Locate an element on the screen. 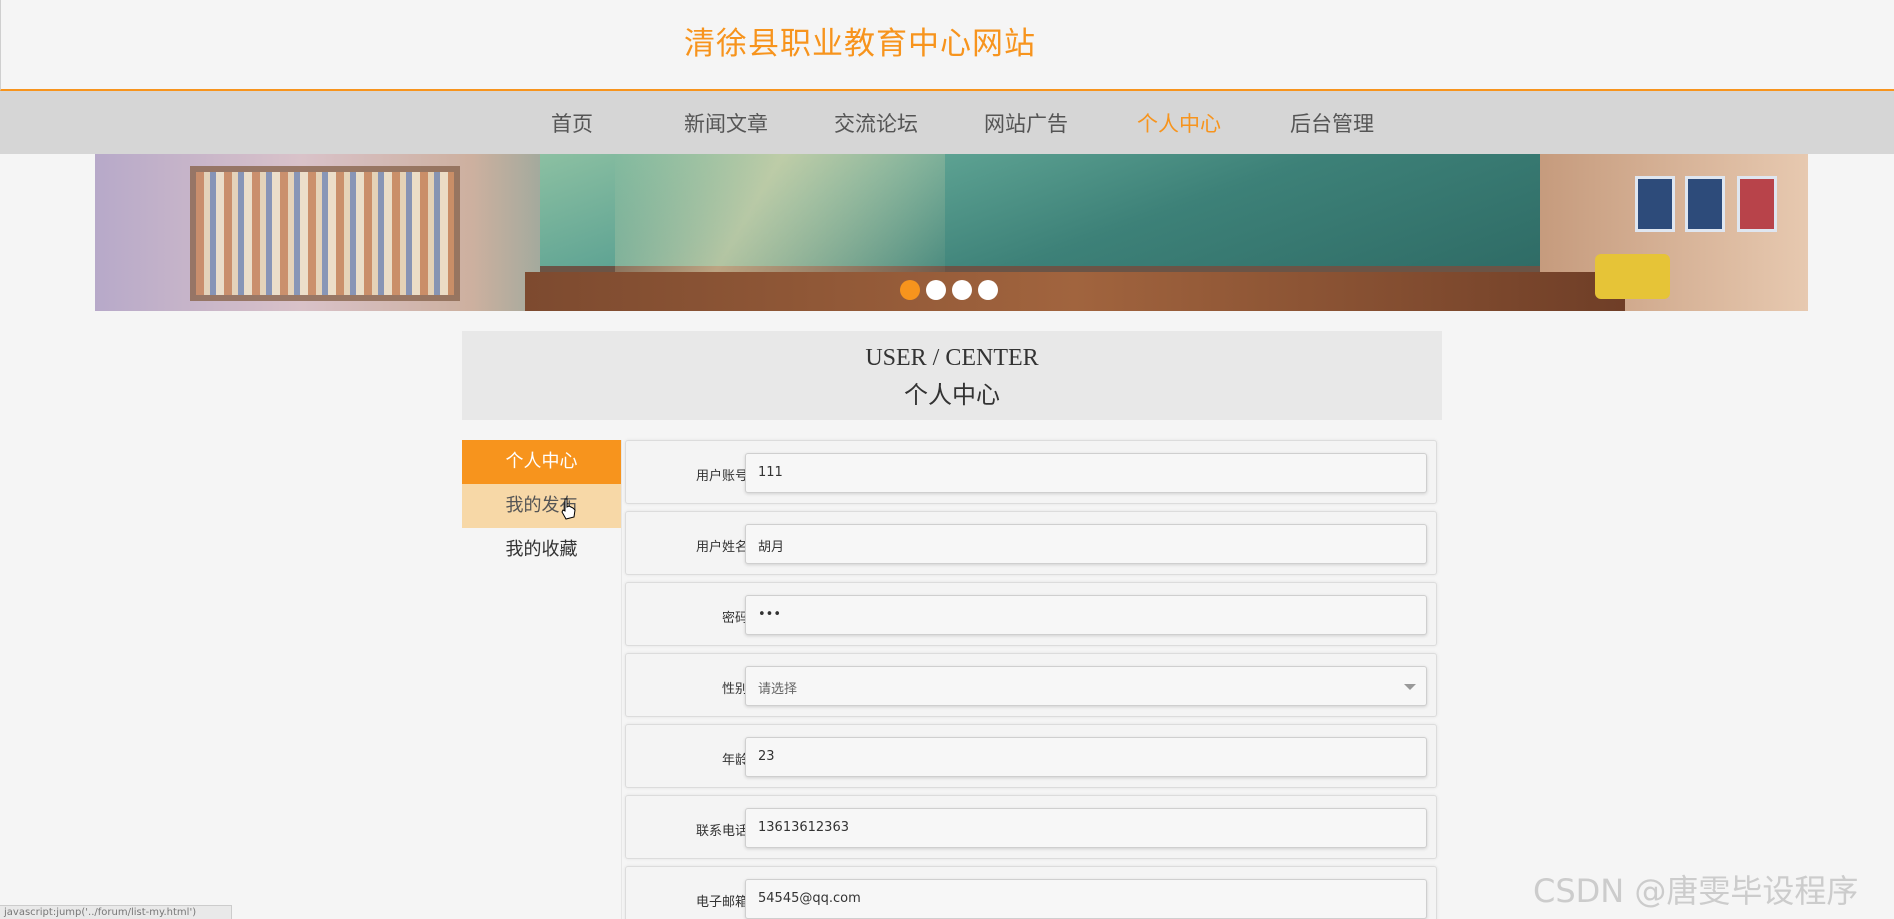 This screenshot has height=919, width=1894. phone-input: 13613612363 is located at coordinates (1086, 828).